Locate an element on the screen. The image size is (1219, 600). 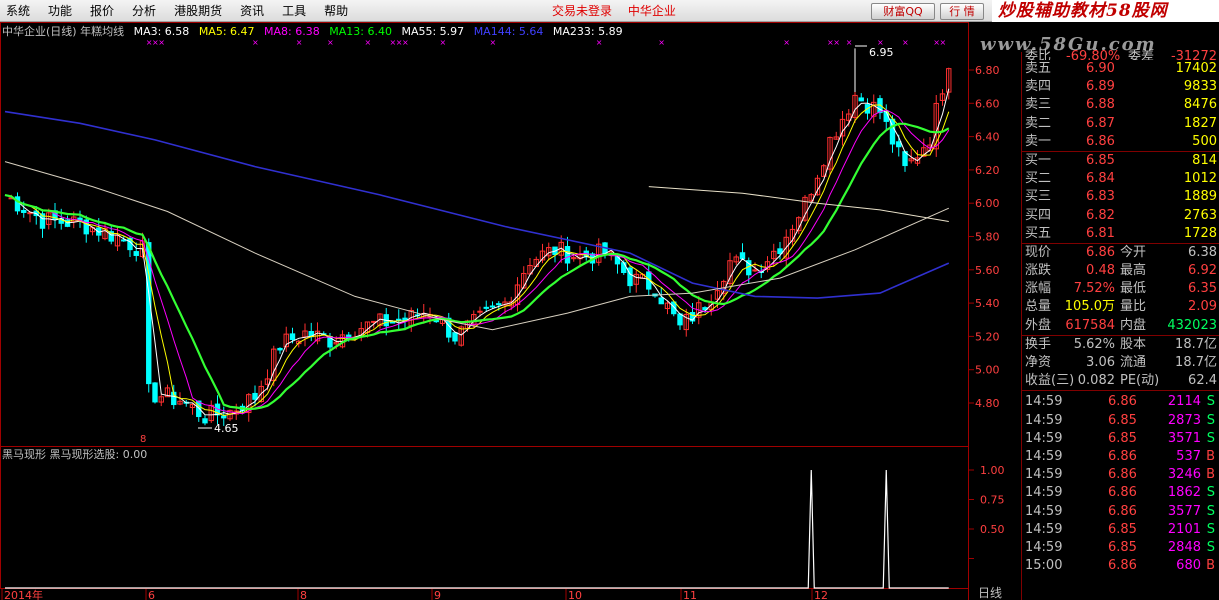
tick-row: 15:00 6.86 680 B is located at coordinates (1120, 566).